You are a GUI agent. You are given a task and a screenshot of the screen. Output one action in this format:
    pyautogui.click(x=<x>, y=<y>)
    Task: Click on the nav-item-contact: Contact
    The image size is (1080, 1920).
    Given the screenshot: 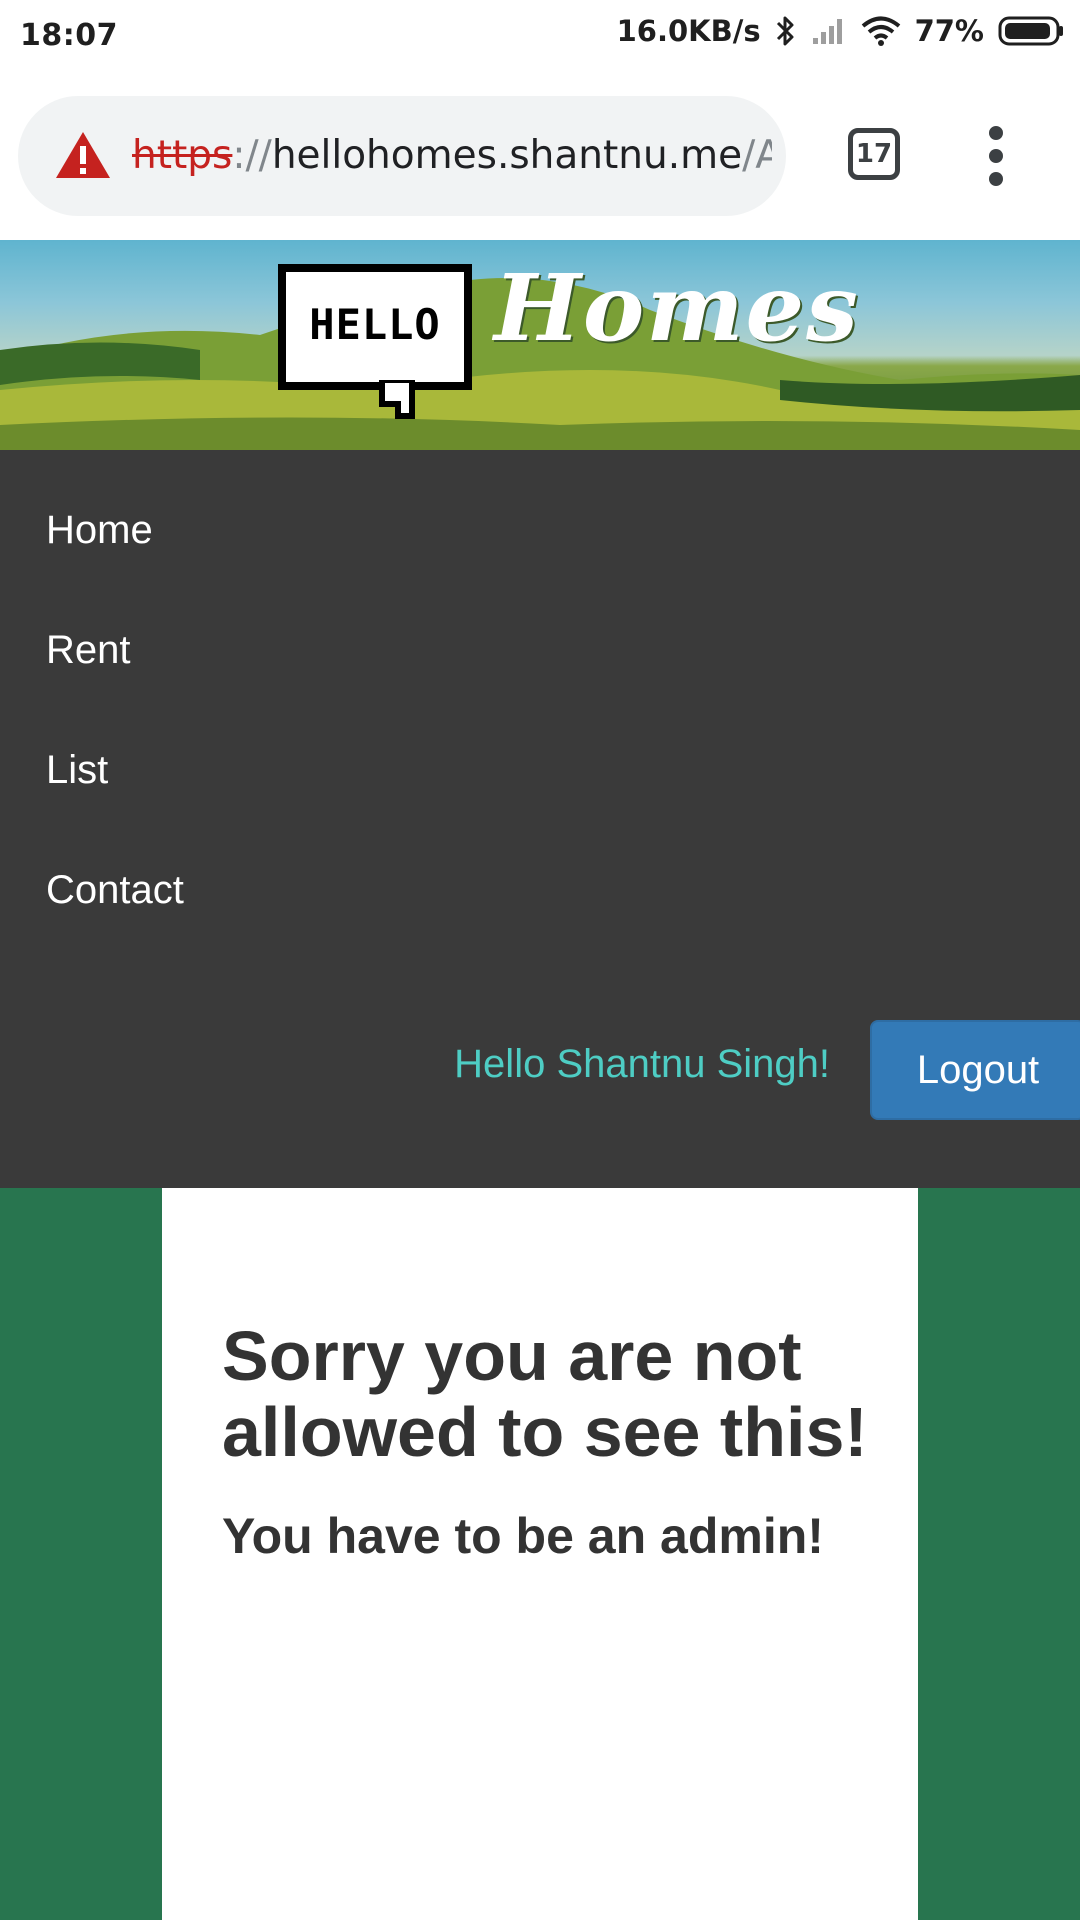 What is the action you would take?
    pyautogui.click(x=115, y=890)
    